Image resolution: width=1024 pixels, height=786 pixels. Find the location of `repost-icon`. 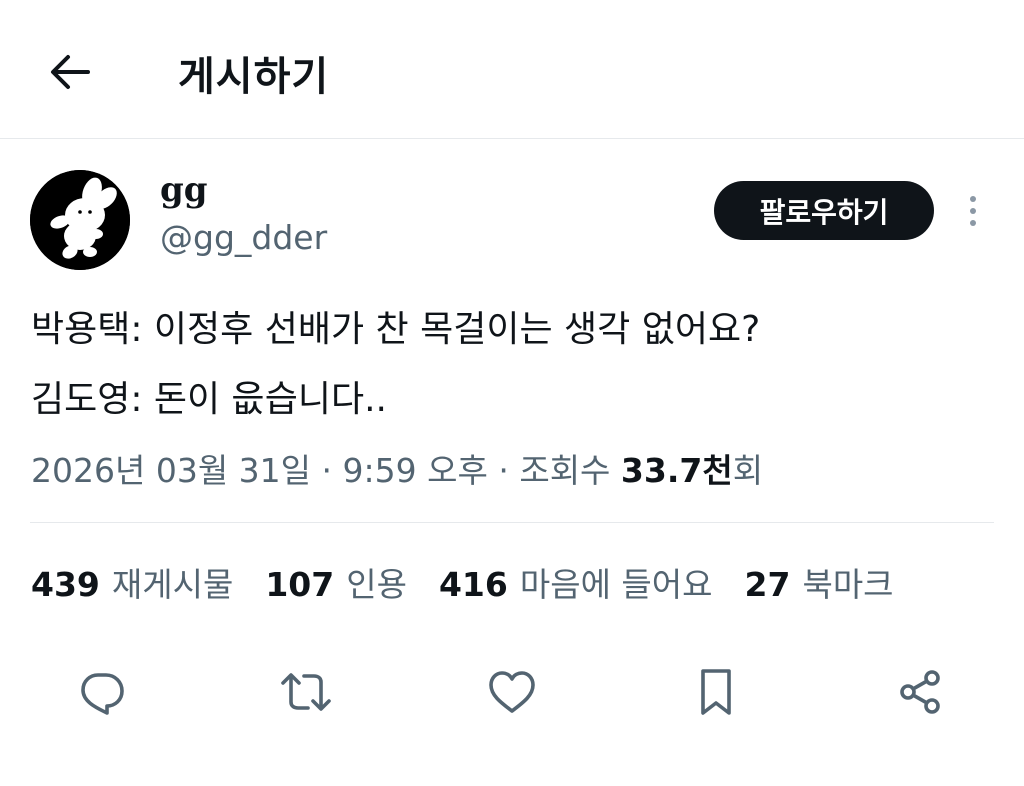

repost-icon is located at coordinates (306, 692).